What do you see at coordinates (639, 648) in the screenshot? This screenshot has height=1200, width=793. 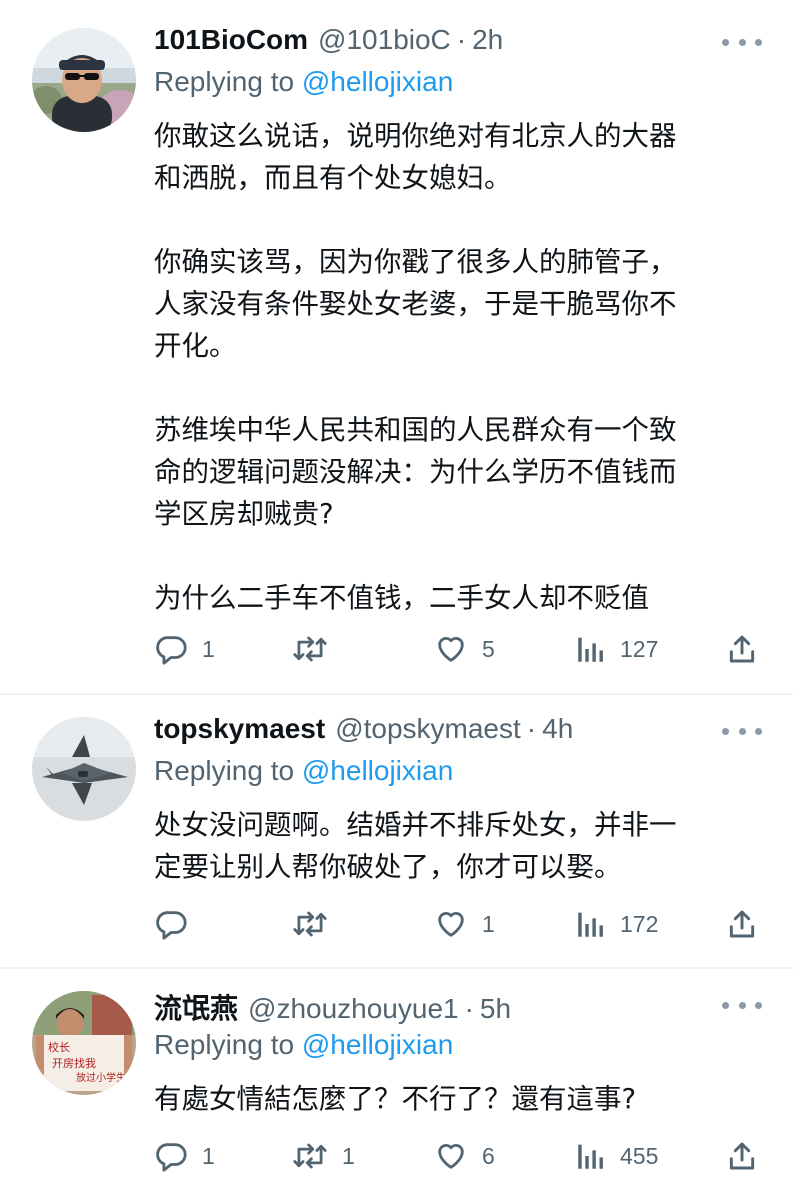 I see `view-count: 127` at bounding box center [639, 648].